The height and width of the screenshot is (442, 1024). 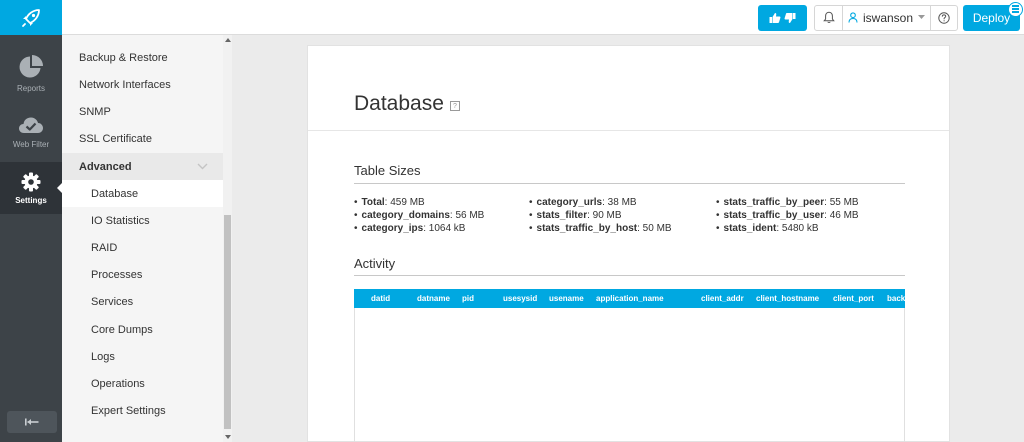 What do you see at coordinates (922, 17) in the screenshot?
I see `caret-down-icon` at bounding box center [922, 17].